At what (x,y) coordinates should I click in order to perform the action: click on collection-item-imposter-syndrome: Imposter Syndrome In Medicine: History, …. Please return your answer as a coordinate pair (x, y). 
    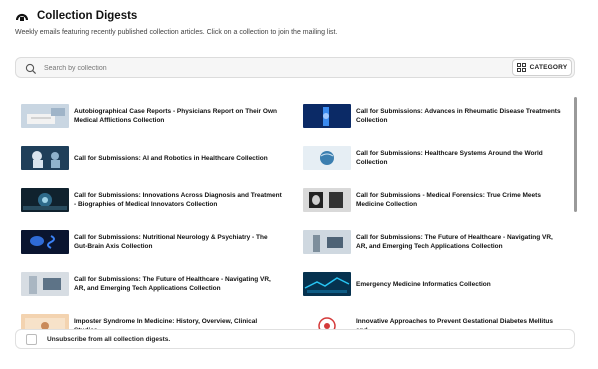
    Looking at the image, I should click on (151, 322).